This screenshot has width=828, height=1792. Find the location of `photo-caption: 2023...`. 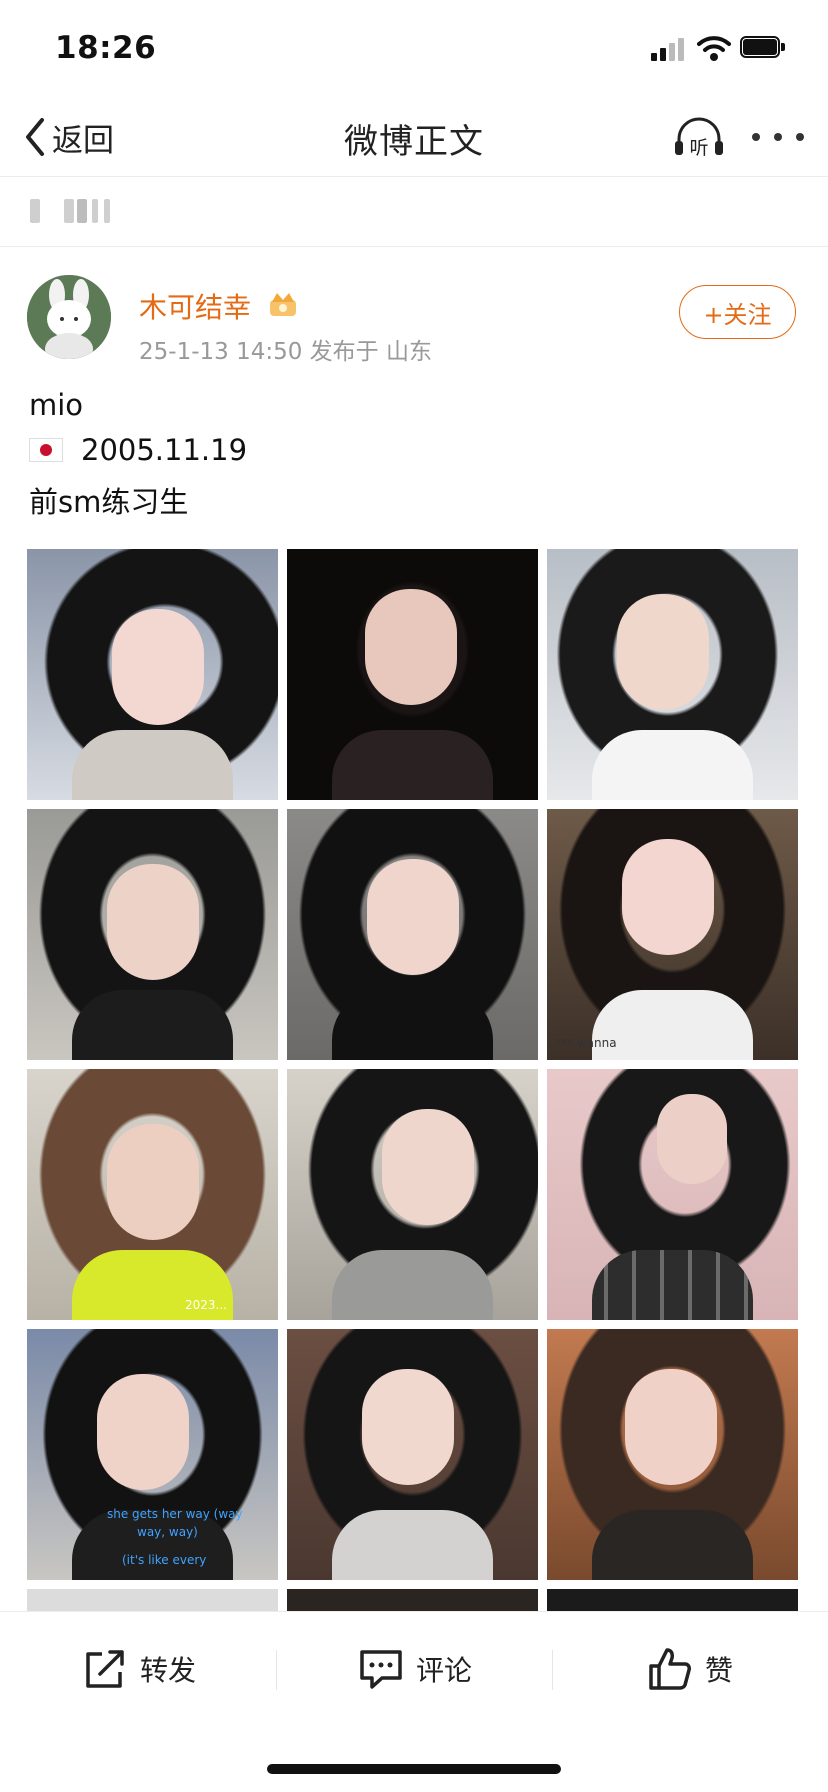

photo-caption: 2023... is located at coordinates (206, 1305).